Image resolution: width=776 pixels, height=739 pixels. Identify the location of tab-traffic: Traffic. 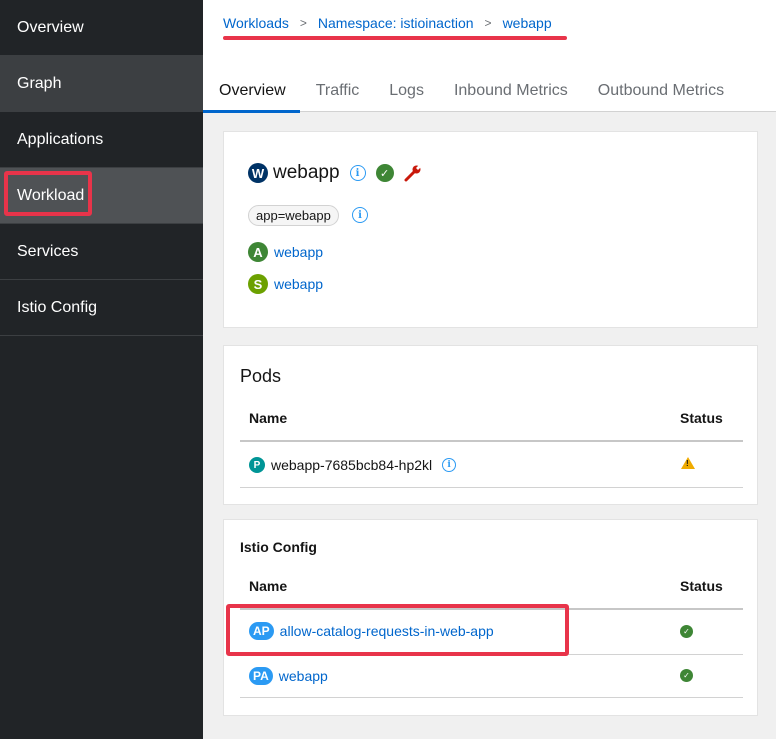
(338, 92).